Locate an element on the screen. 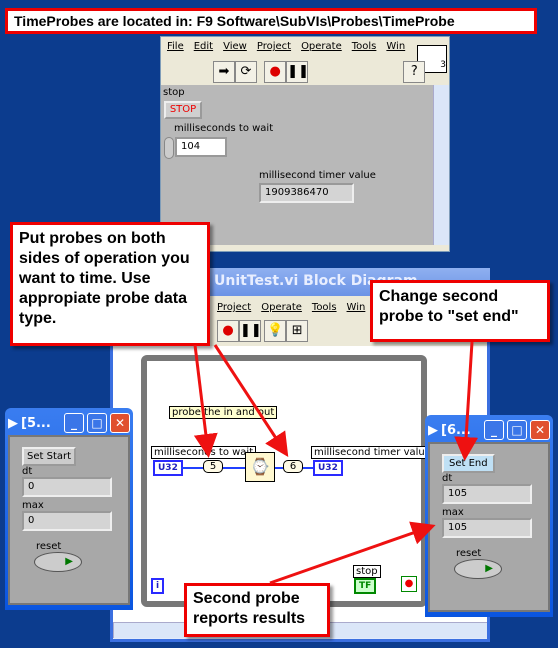 The width and height of the screenshot is (558, 648). arrow-to-set-end is located at coordinates (466, 401).